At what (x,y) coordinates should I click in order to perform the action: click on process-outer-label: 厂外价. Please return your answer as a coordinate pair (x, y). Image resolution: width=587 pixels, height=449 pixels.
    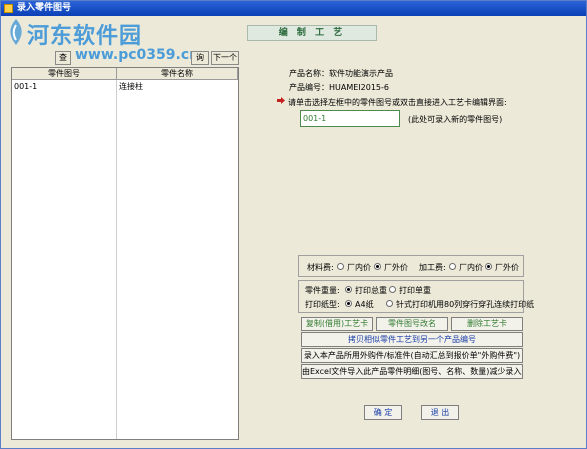
    Looking at the image, I should click on (507, 267).